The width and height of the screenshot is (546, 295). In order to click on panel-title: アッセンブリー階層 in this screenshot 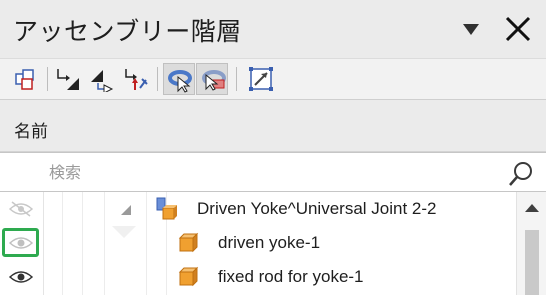, I will do `click(127, 31)`.